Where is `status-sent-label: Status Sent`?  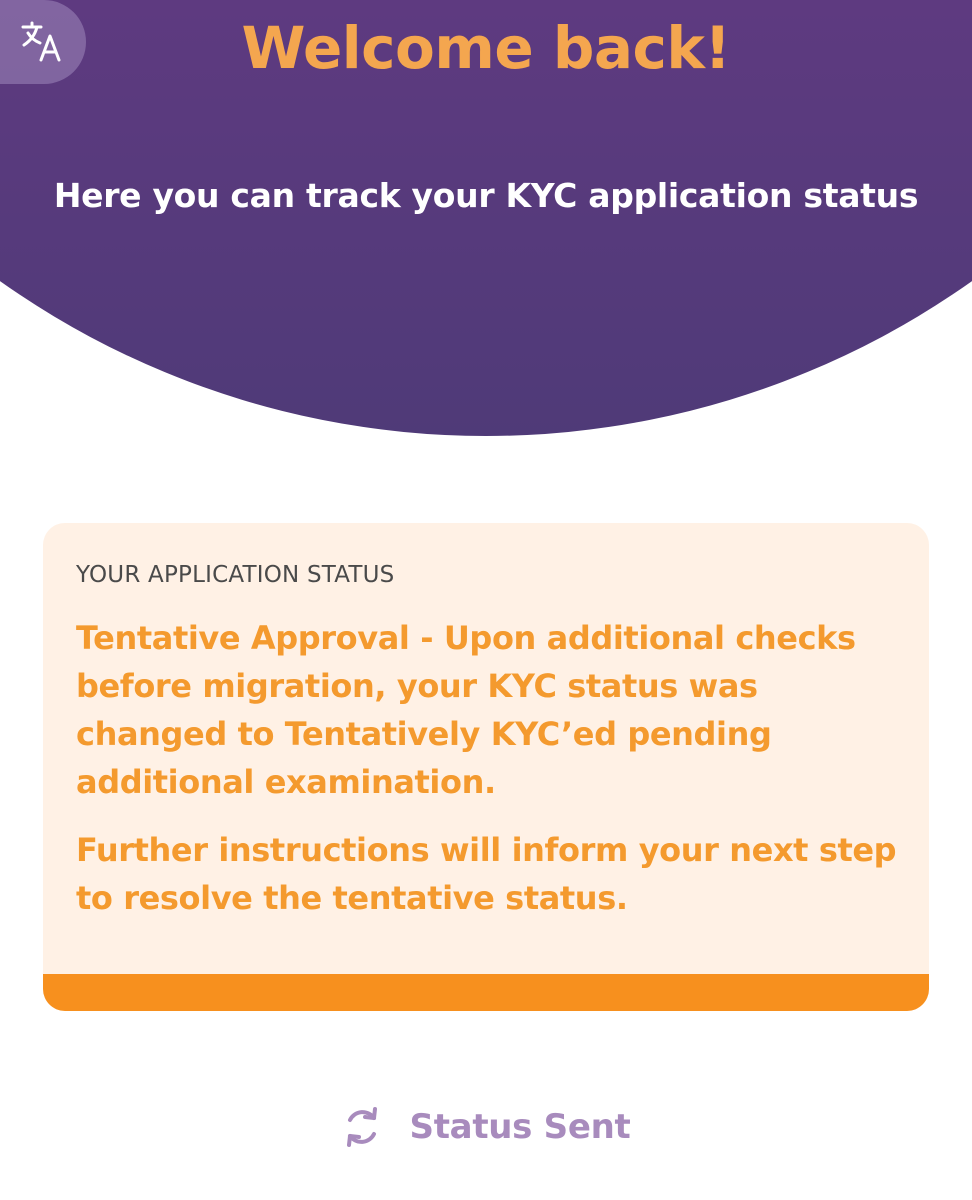 status-sent-label: Status Sent is located at coordinates (520, 1127).